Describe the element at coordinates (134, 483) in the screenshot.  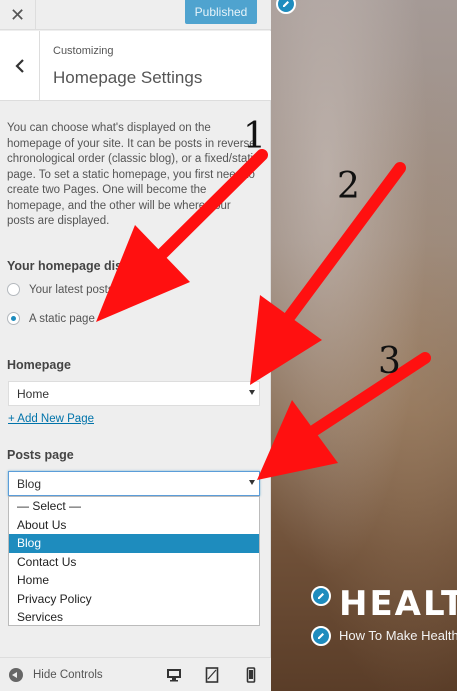
I see `posts-page-select: Blog` at that location.